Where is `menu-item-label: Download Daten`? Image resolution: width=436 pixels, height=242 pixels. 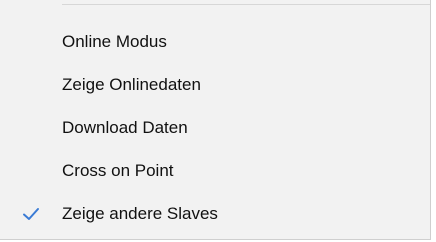 menu-item-label: Download Daten is located at coordinates (125, 127).